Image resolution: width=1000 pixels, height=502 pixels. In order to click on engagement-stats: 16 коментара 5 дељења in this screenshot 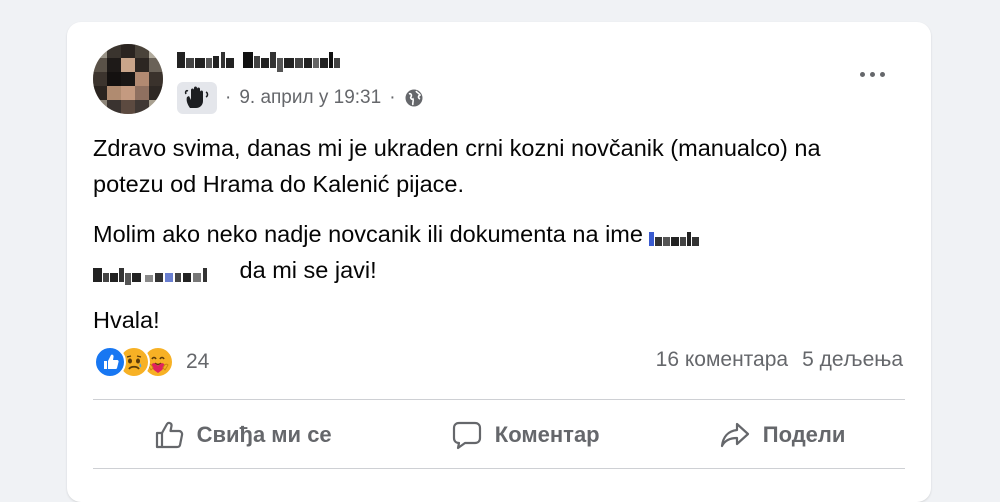, I will do `click(779, 360)`.